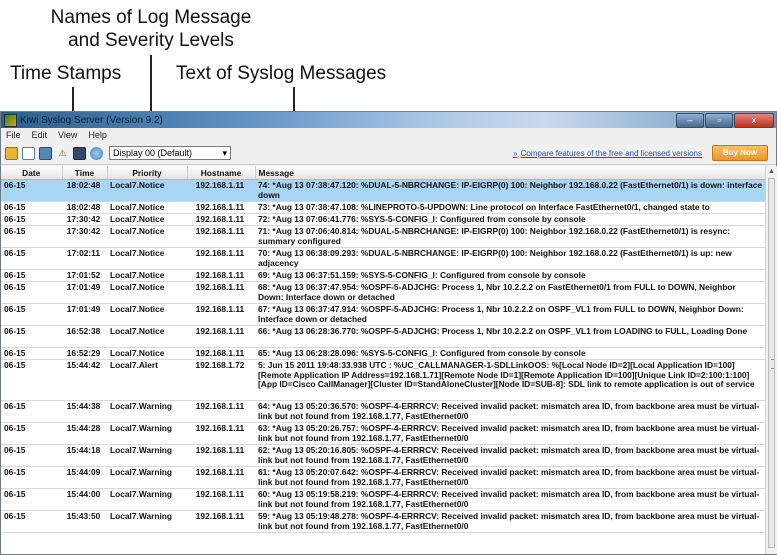 The height and width of the screenshot is (555, 777). I want to click on scrollbar-grip-icon, so click(772, 364).